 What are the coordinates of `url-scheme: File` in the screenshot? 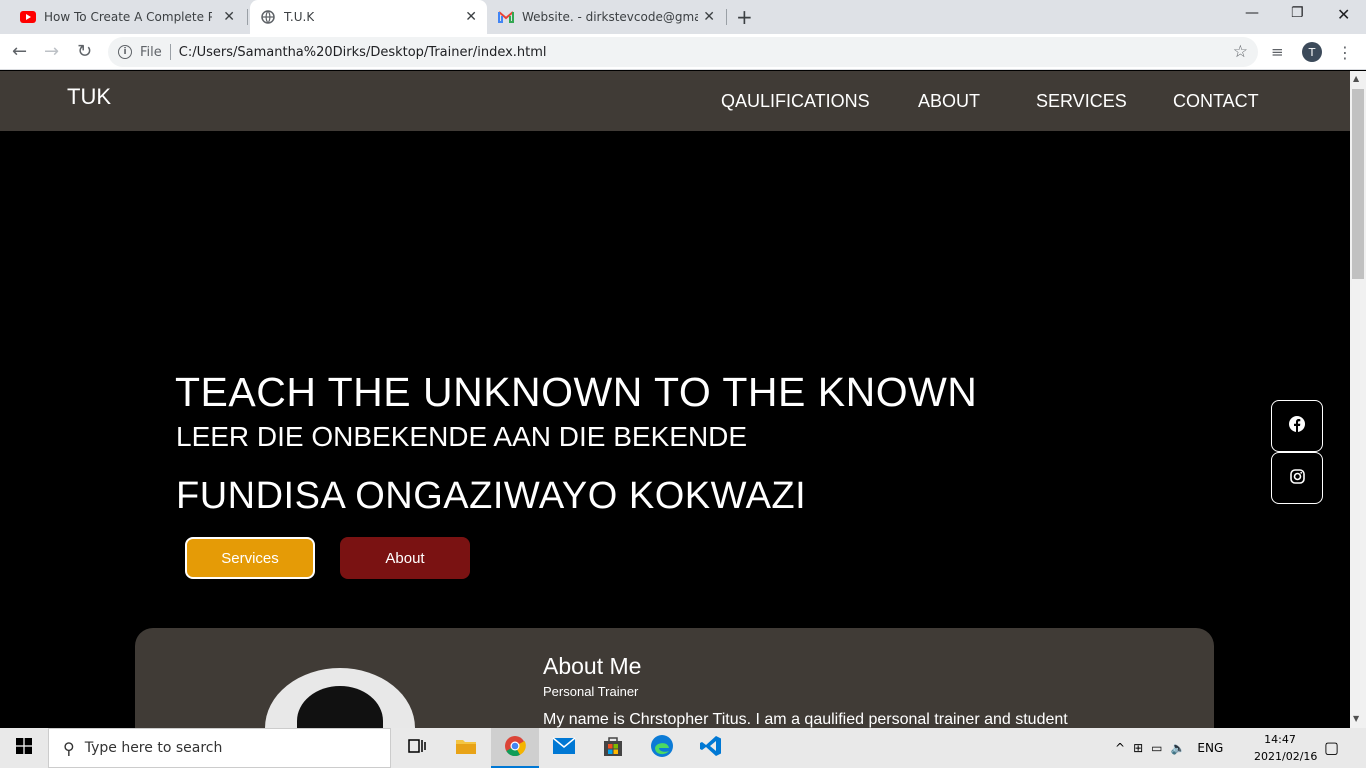 It's located at (151, 52).